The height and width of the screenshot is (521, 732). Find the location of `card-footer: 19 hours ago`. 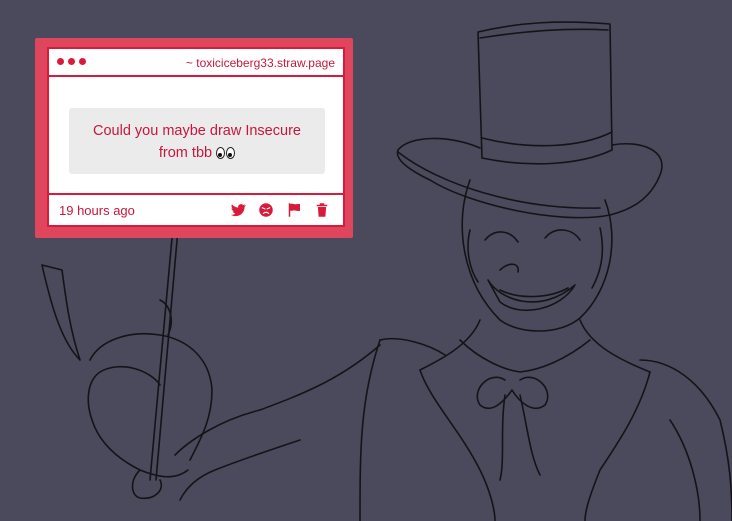

card-footer: 19 hours ago is located at coordinates (196, 209).